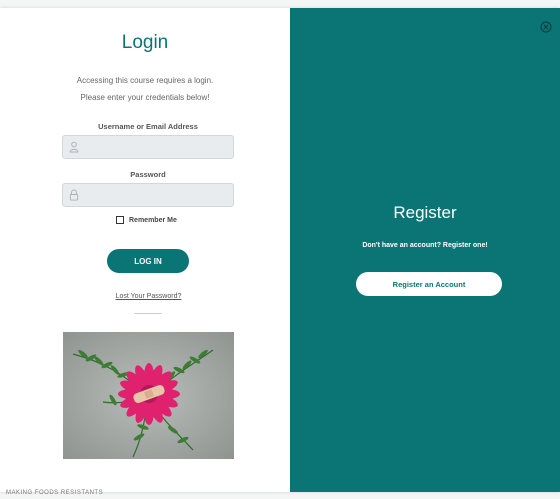 This screenshot has width=560, height=499. I want to click on register-title: Register, so click(425, 212).